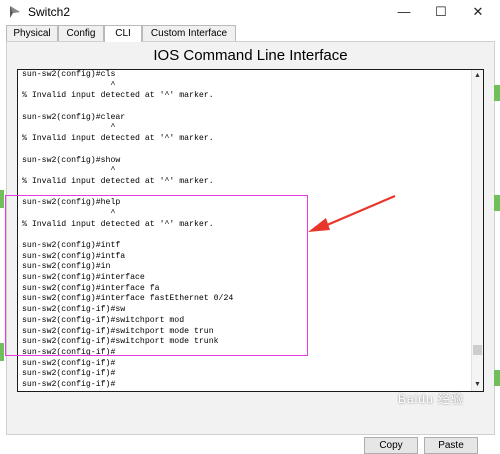 This screenshot has height=454, width=500. I want to click on terminal-line: sun-sw2(config)#clear, so click(74, 117).